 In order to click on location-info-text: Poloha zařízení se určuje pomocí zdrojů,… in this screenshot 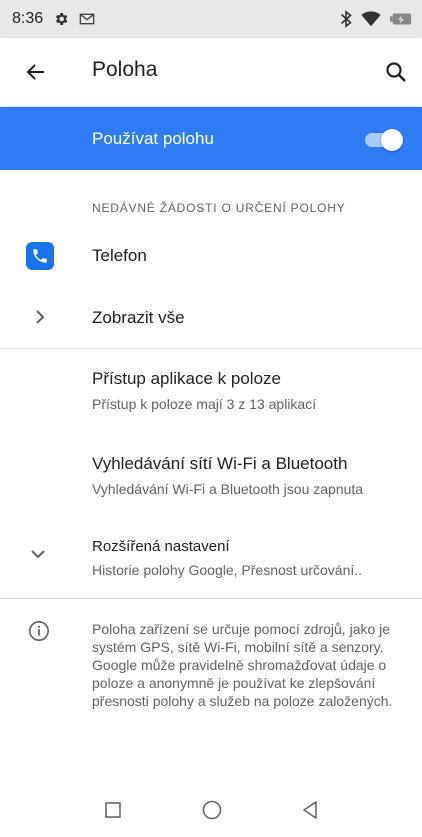, I will do `click(242, 665)`.